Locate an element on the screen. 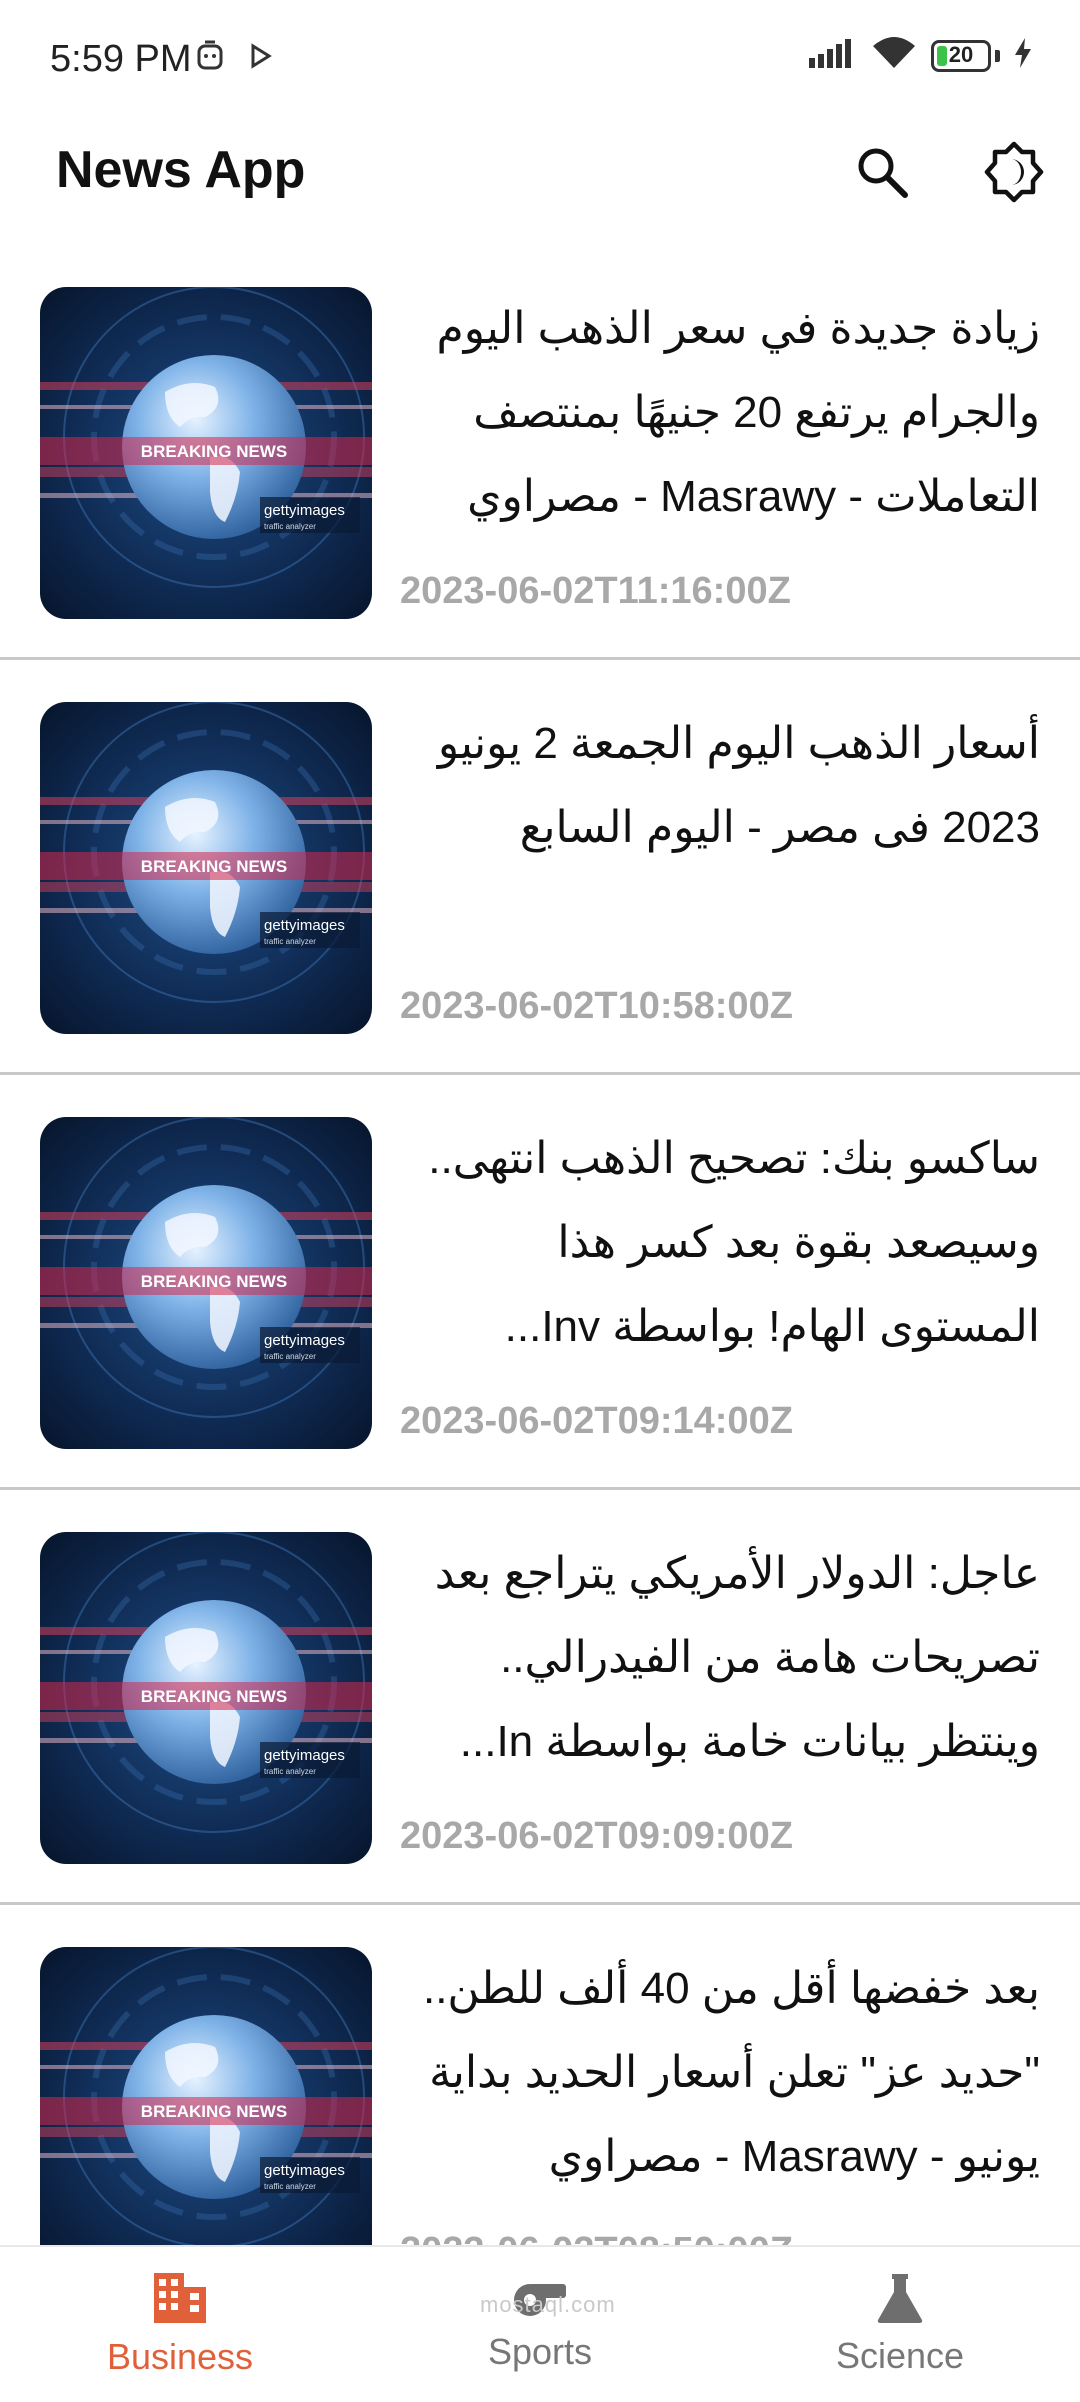 The height and width of the screenshot is (2402, 1080). nav-label-sports: Sports is located at coordinates (540, 2351).